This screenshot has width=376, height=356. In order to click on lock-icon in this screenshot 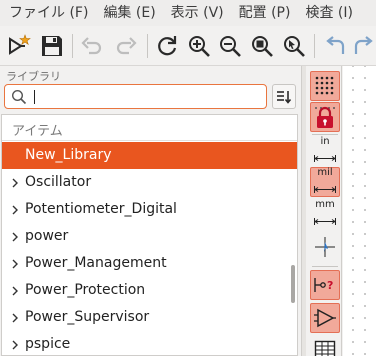, I will do `click(325, 117)`.